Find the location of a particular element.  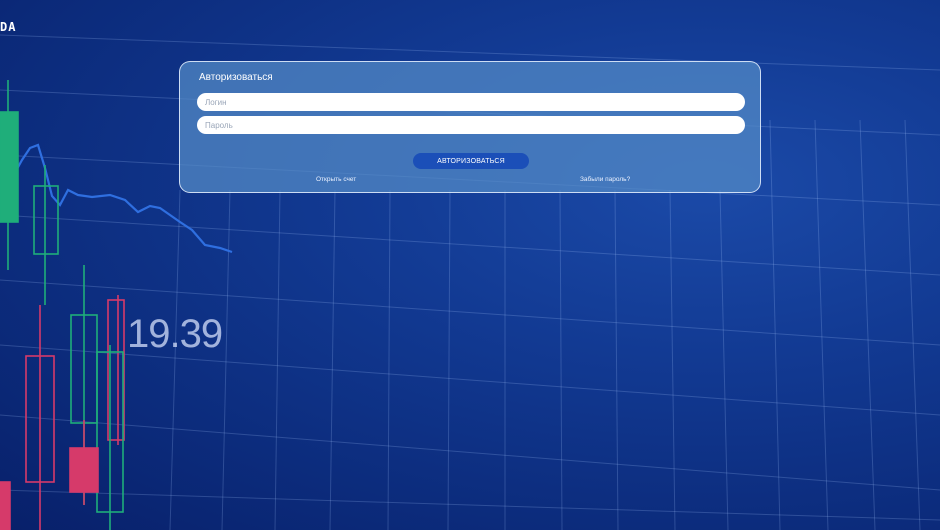

price-value: 19.39 is located at coordinates (175, 334).